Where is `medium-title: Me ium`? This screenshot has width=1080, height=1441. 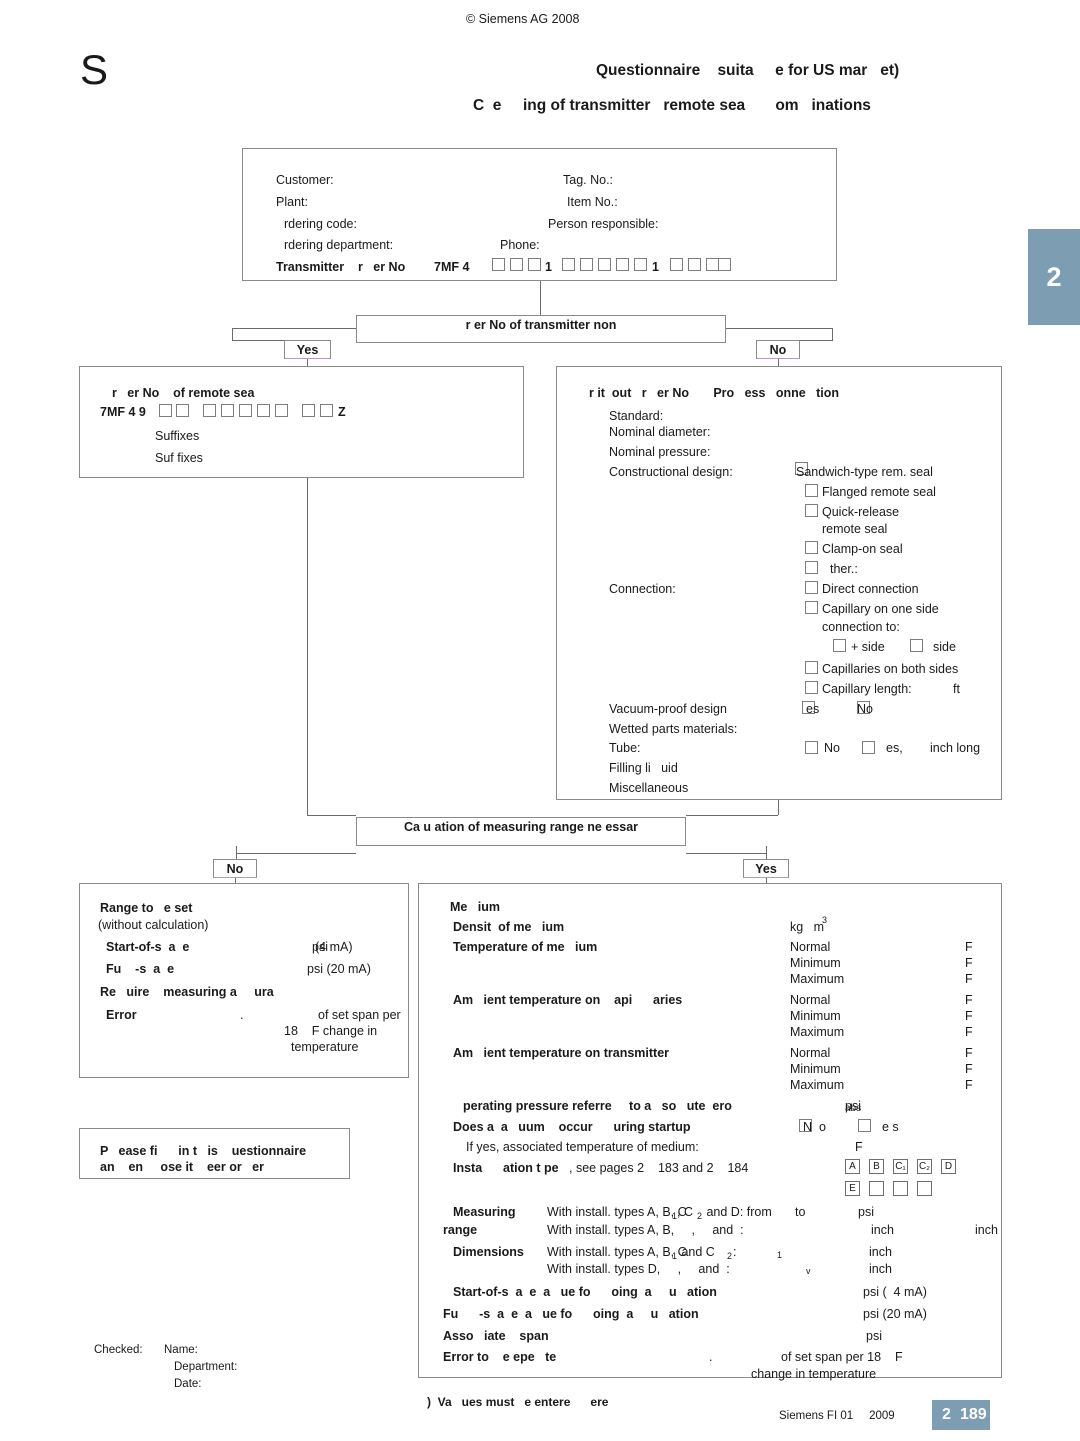
medium-title: Me ium is located at coordinates (475, 907).